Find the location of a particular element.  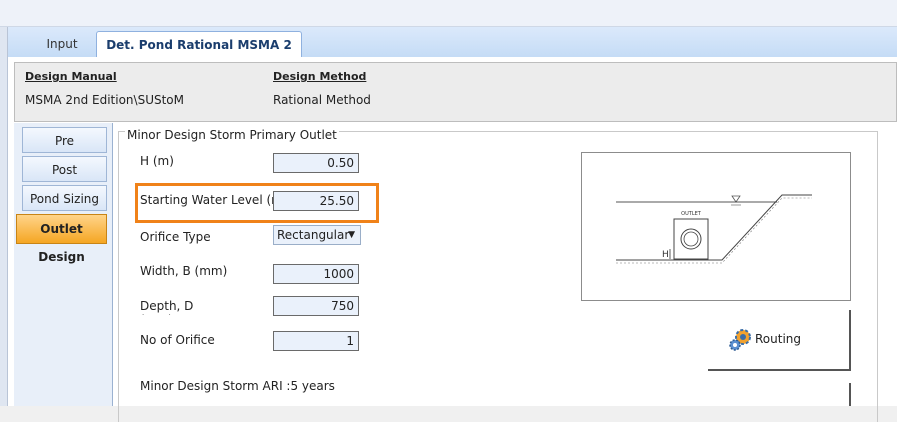

h-label: H (m) is located at coordinates (157, 161).